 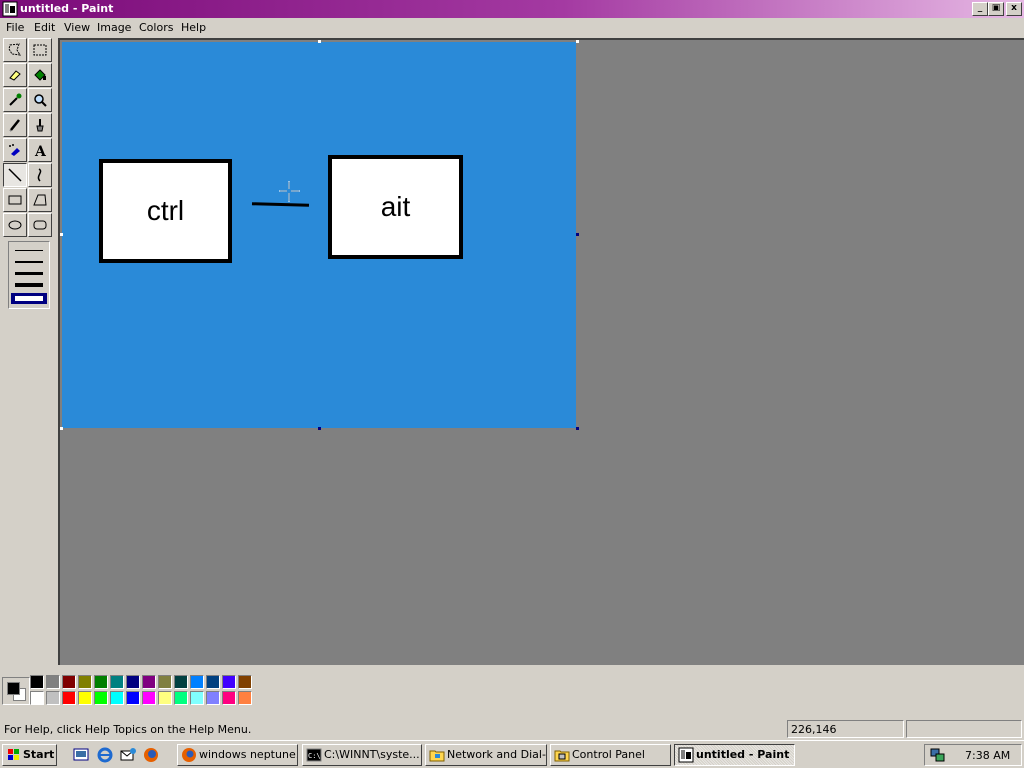 I want to click on ellipse-icon, so click(x=15, y=225).